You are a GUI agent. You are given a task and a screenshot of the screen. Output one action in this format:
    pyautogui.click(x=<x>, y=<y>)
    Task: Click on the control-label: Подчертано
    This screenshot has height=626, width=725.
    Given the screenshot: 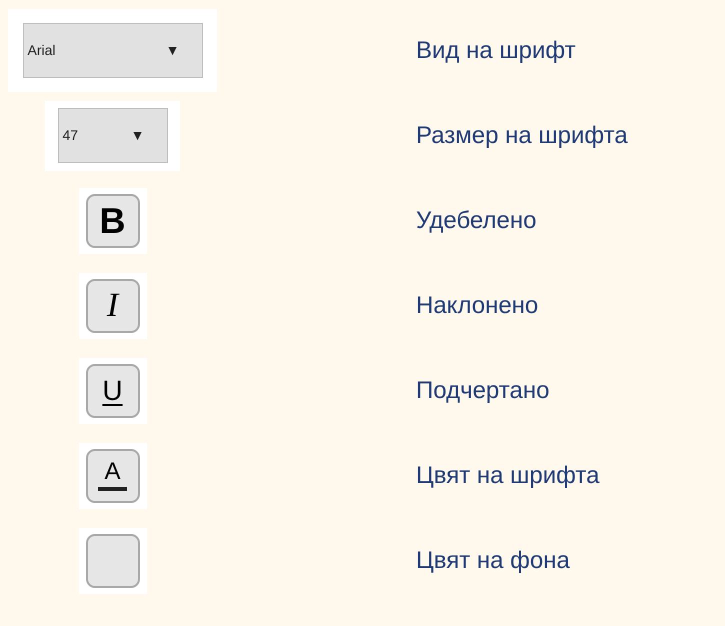 What is the action you would take?
    pyautogui.click(x=483, y=391)
    